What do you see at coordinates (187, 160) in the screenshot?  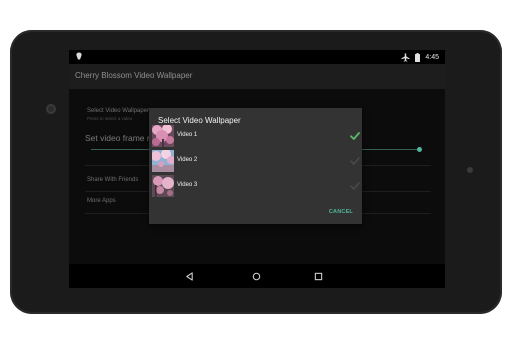 I see `video-option-label: Video 2` at bounding box center [187, 160].